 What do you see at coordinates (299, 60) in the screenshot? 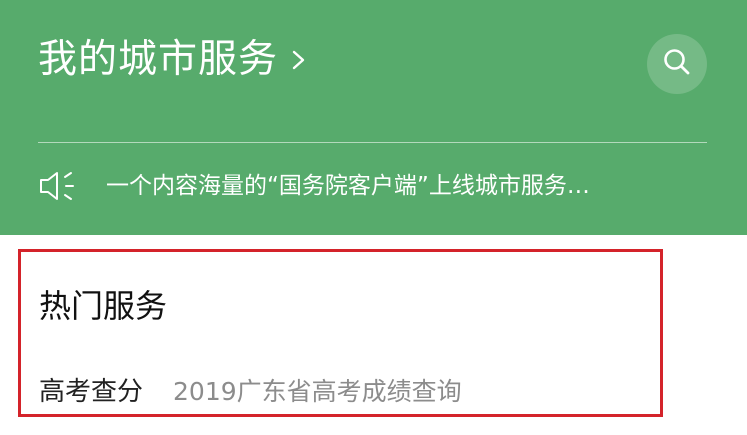
I see `chevron-right-icon` at bounding box center [299, 60].